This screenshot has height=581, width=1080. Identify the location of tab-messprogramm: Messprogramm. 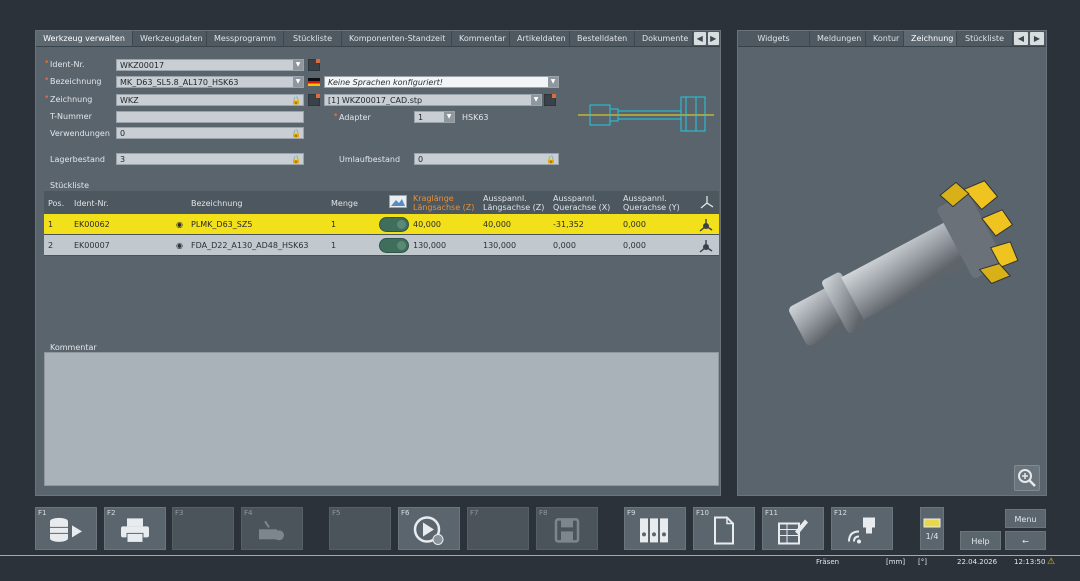
(245, 38).